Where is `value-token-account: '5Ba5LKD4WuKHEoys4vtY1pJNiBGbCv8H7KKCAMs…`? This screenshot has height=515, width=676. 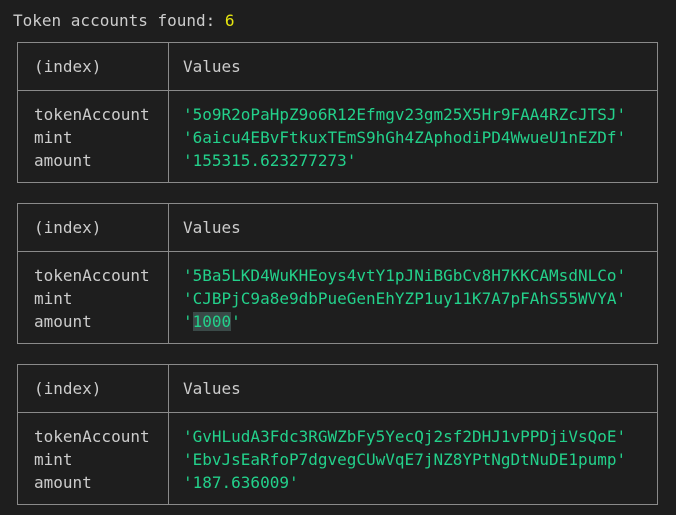
value-token-account: '5Ba5LKD4WuKHEoys4vtY1pJNiBGbCv8H7KKCAMs… is located at coordinates (420, 275).